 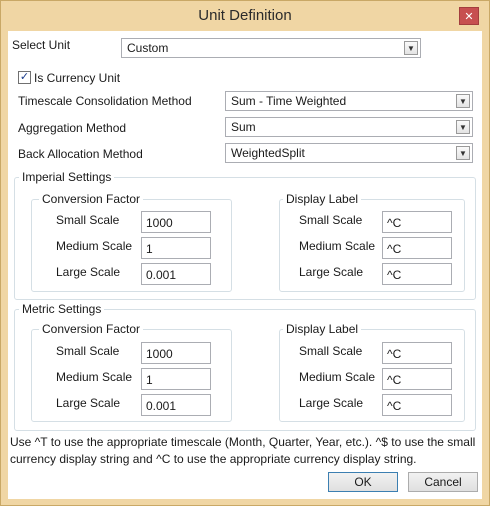 I want to click on metric-large-value: 0.001, so click(x=161, y=406).